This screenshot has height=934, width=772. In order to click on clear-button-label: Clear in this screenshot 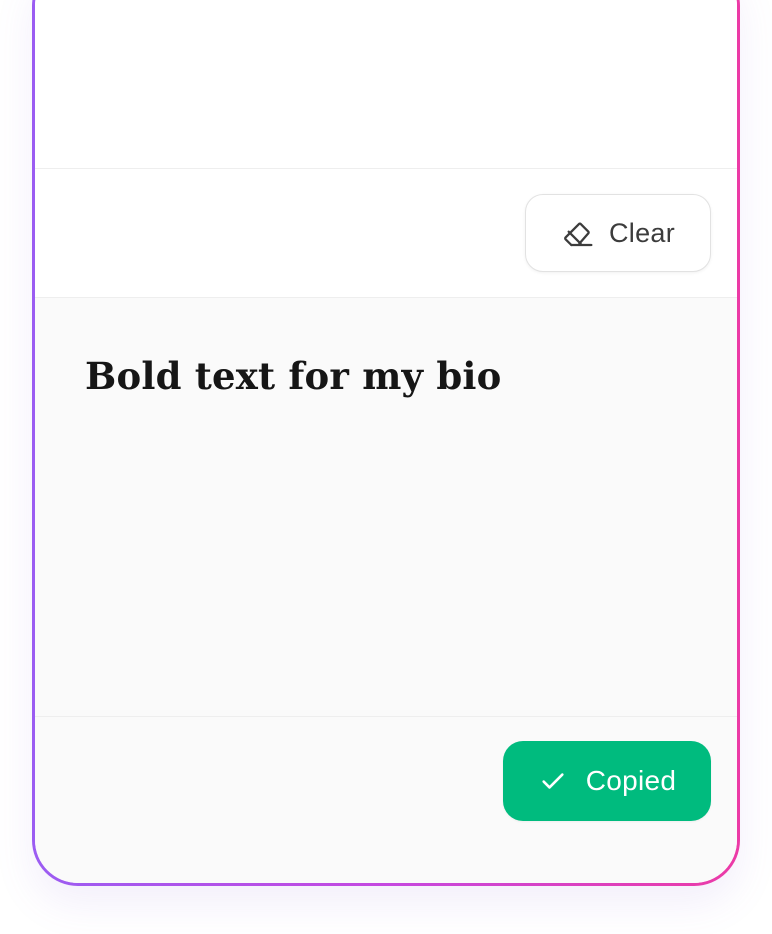, I will do `click(642, 232)`.